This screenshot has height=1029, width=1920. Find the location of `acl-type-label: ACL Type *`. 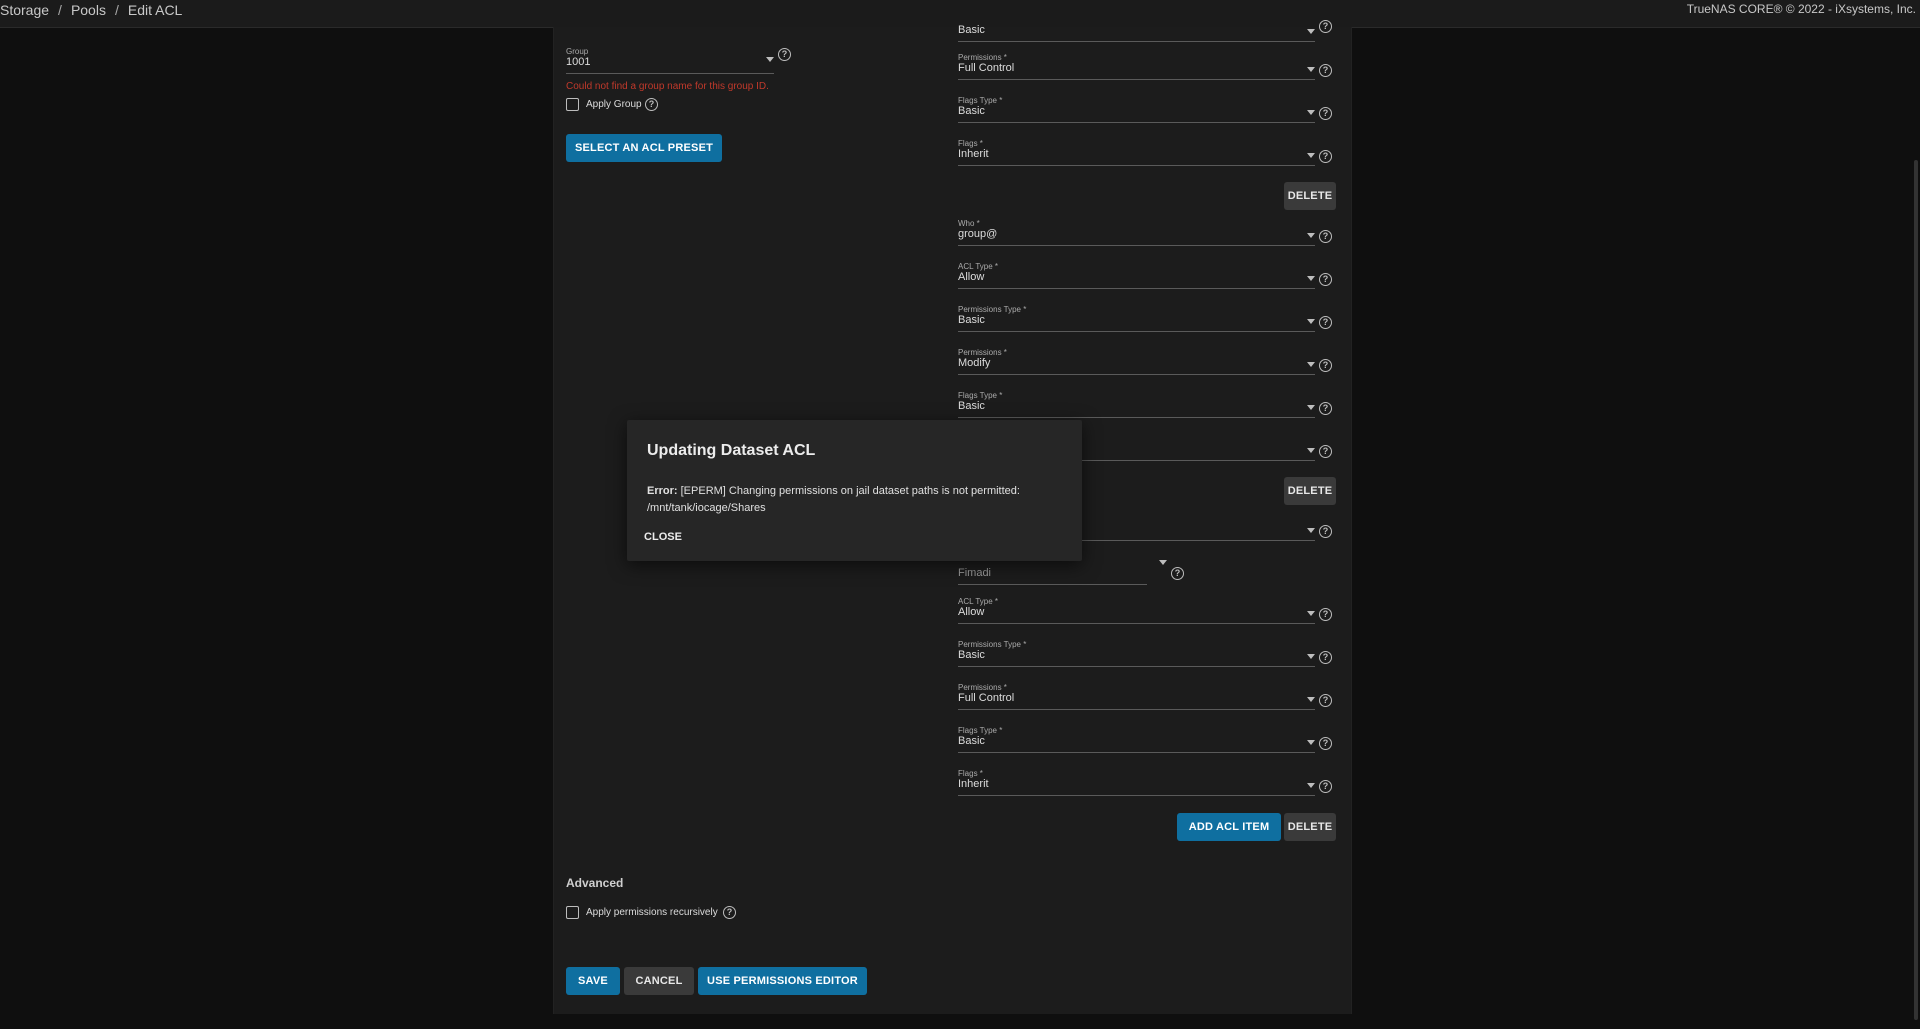

acl-type-label: ACL Type * is located at coordinates (978, 266).